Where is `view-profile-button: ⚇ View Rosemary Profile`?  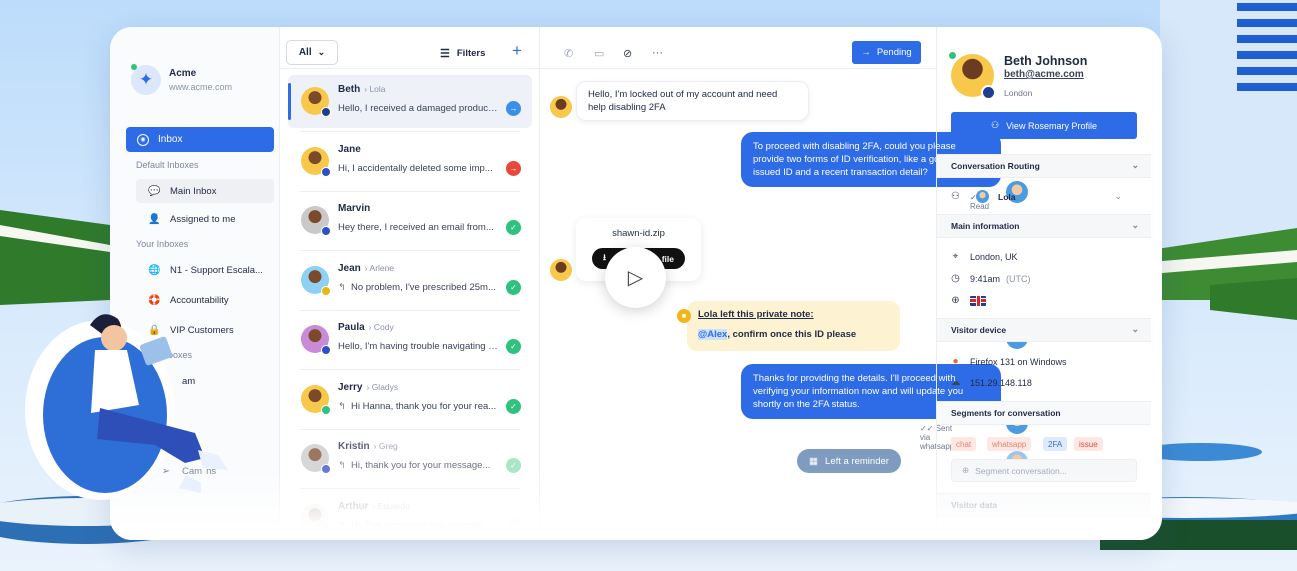 view-profile-button: ⚇ View Rosemary Profile is located at coordinates (1044, 125).